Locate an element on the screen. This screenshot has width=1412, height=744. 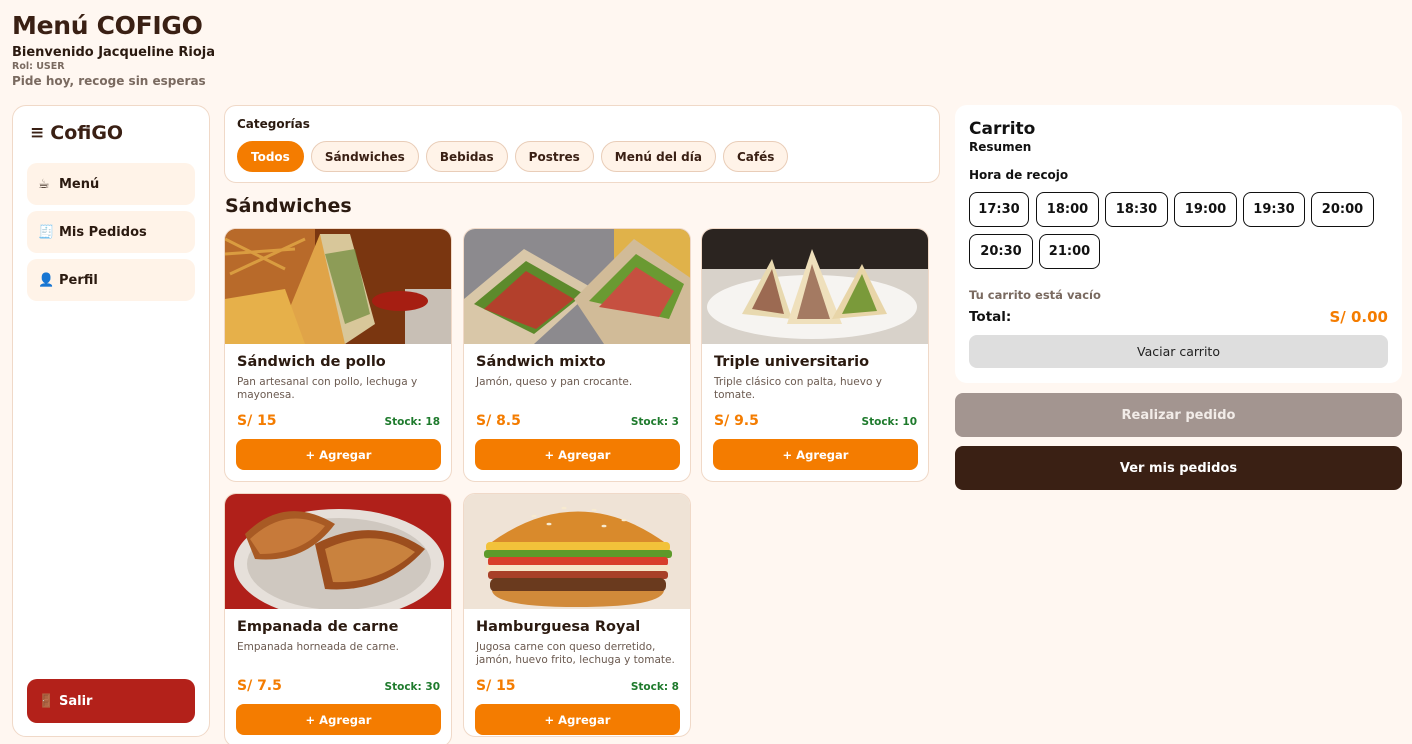
welcome-text: Bienvenido Jacqueline Rioja is located at coordinates (114, 52).